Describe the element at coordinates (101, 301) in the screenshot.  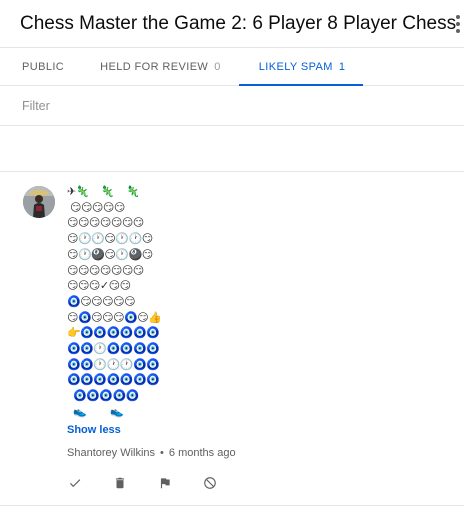
I see `comment-text-line: 🧿😏😏😏😏😏` at that location.